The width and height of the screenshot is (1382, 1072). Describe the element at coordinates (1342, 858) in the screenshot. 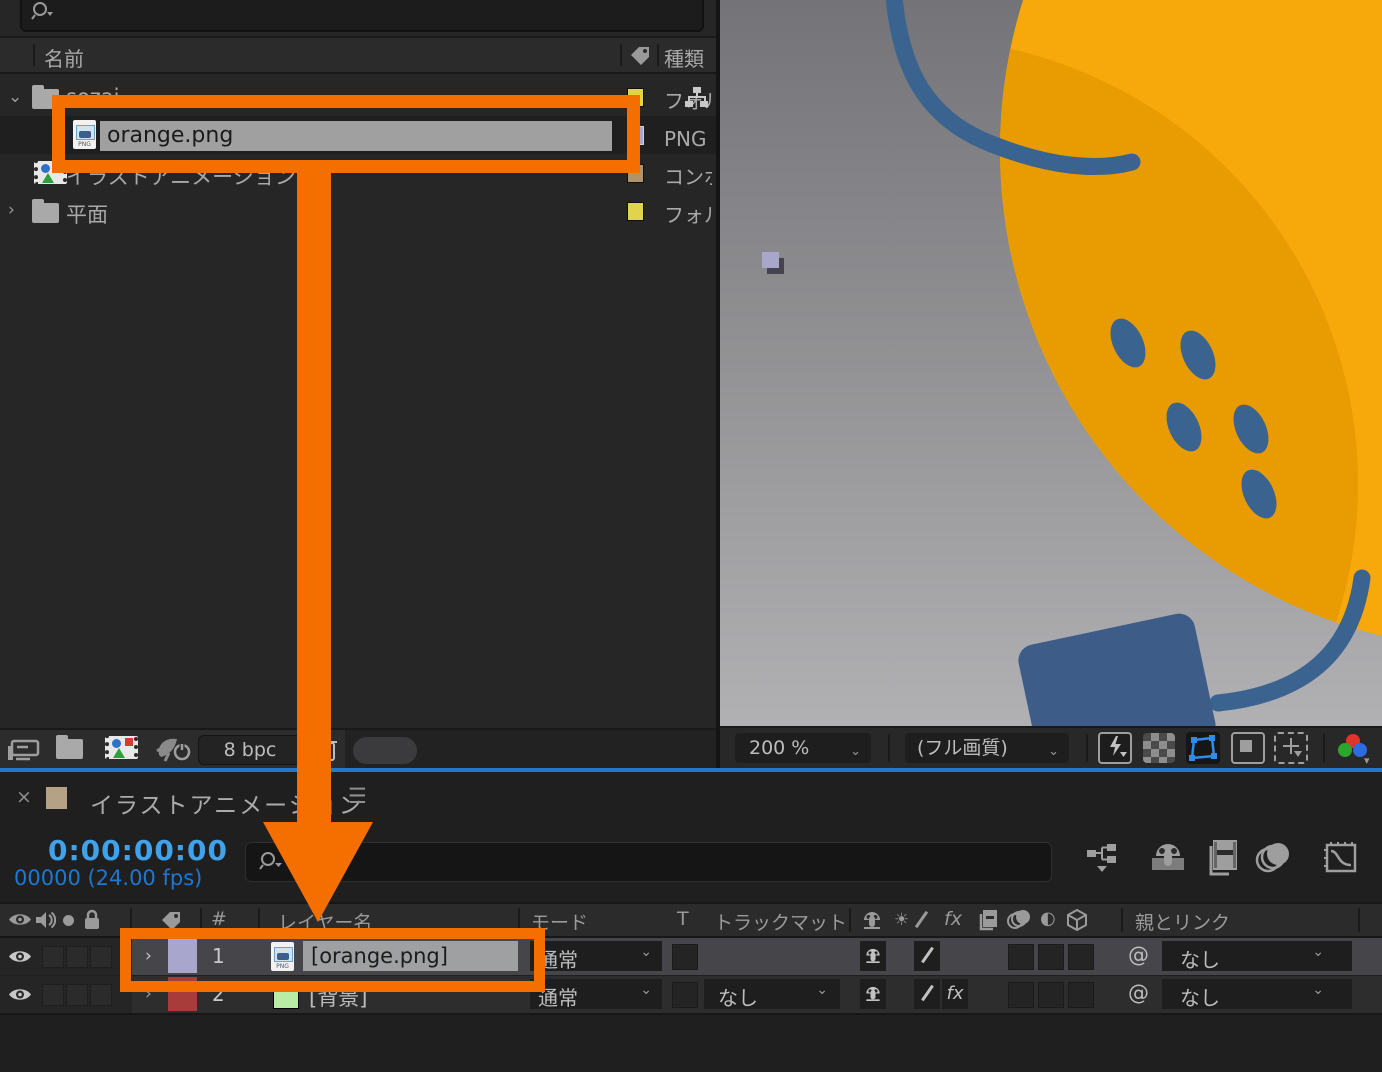

I see `graph-editor-icon` at that location.